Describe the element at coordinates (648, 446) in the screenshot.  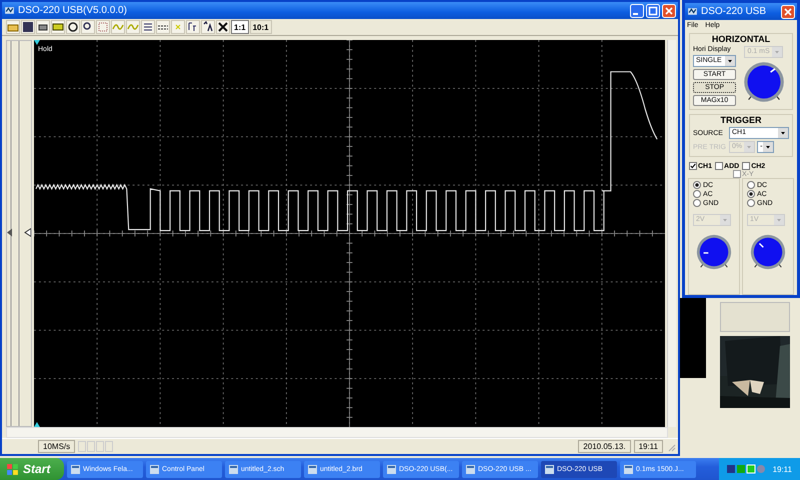
I see `status-time: 19:11` at that location.